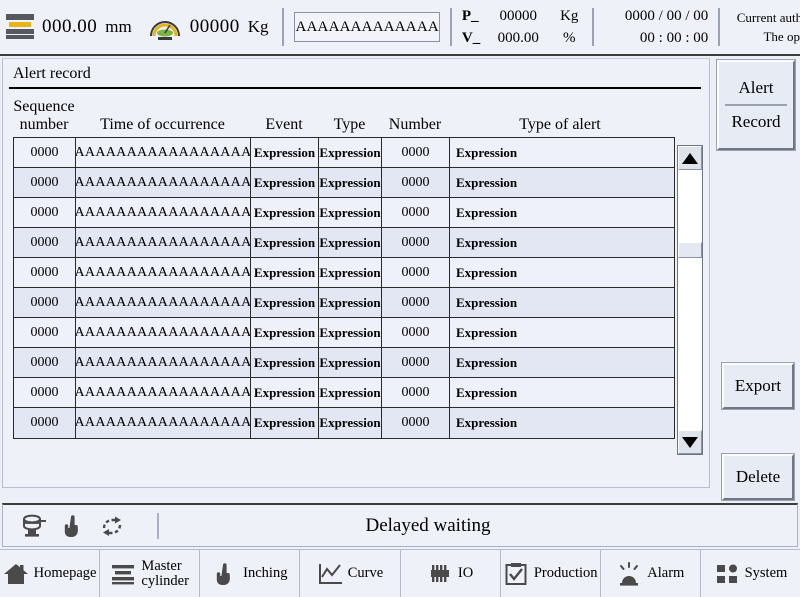 The width and height of the screenshot is (800, 597). I want to click on nav-item-io: IO, so click(451, 573).